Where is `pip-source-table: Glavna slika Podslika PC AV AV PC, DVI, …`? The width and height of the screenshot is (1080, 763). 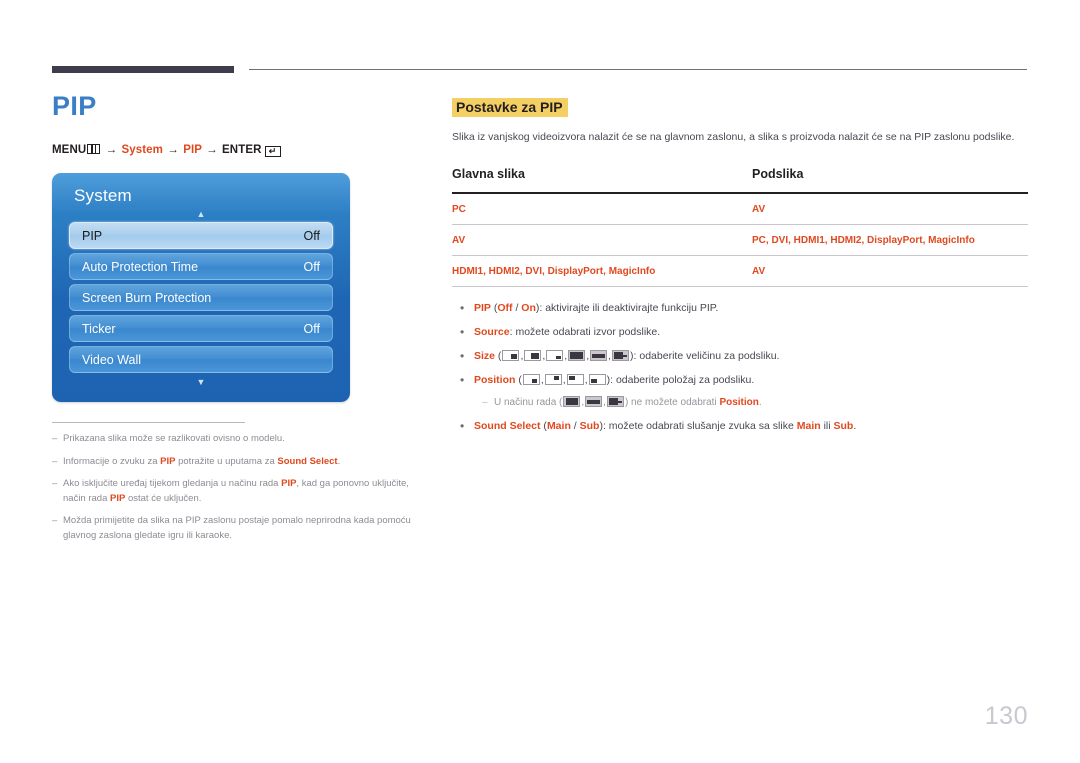
pip-source-table: Glavna slika Podslika PC AV AV PC, DVI, … is located at coordinates (740, 227).